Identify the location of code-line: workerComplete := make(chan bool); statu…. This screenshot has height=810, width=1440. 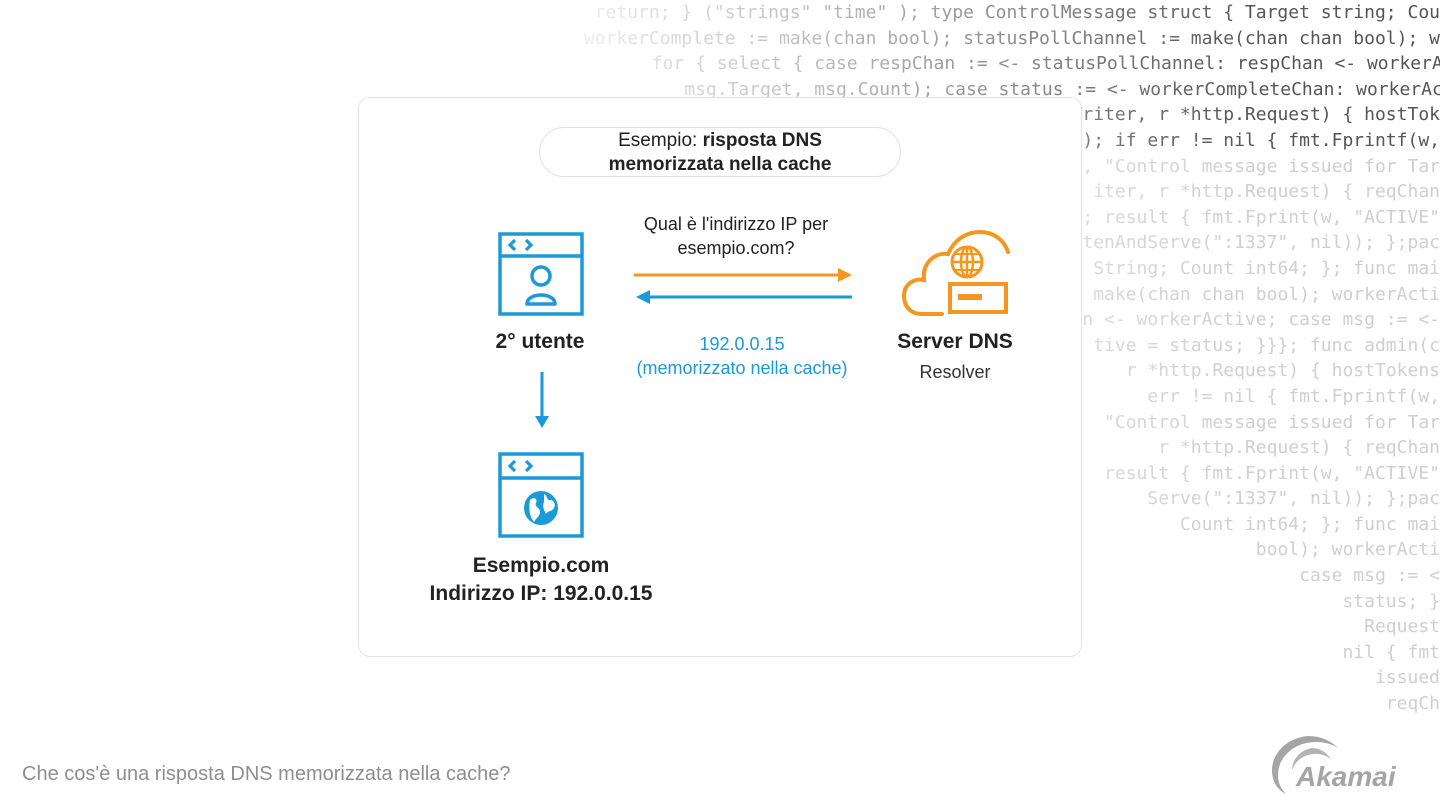
(974, 38).